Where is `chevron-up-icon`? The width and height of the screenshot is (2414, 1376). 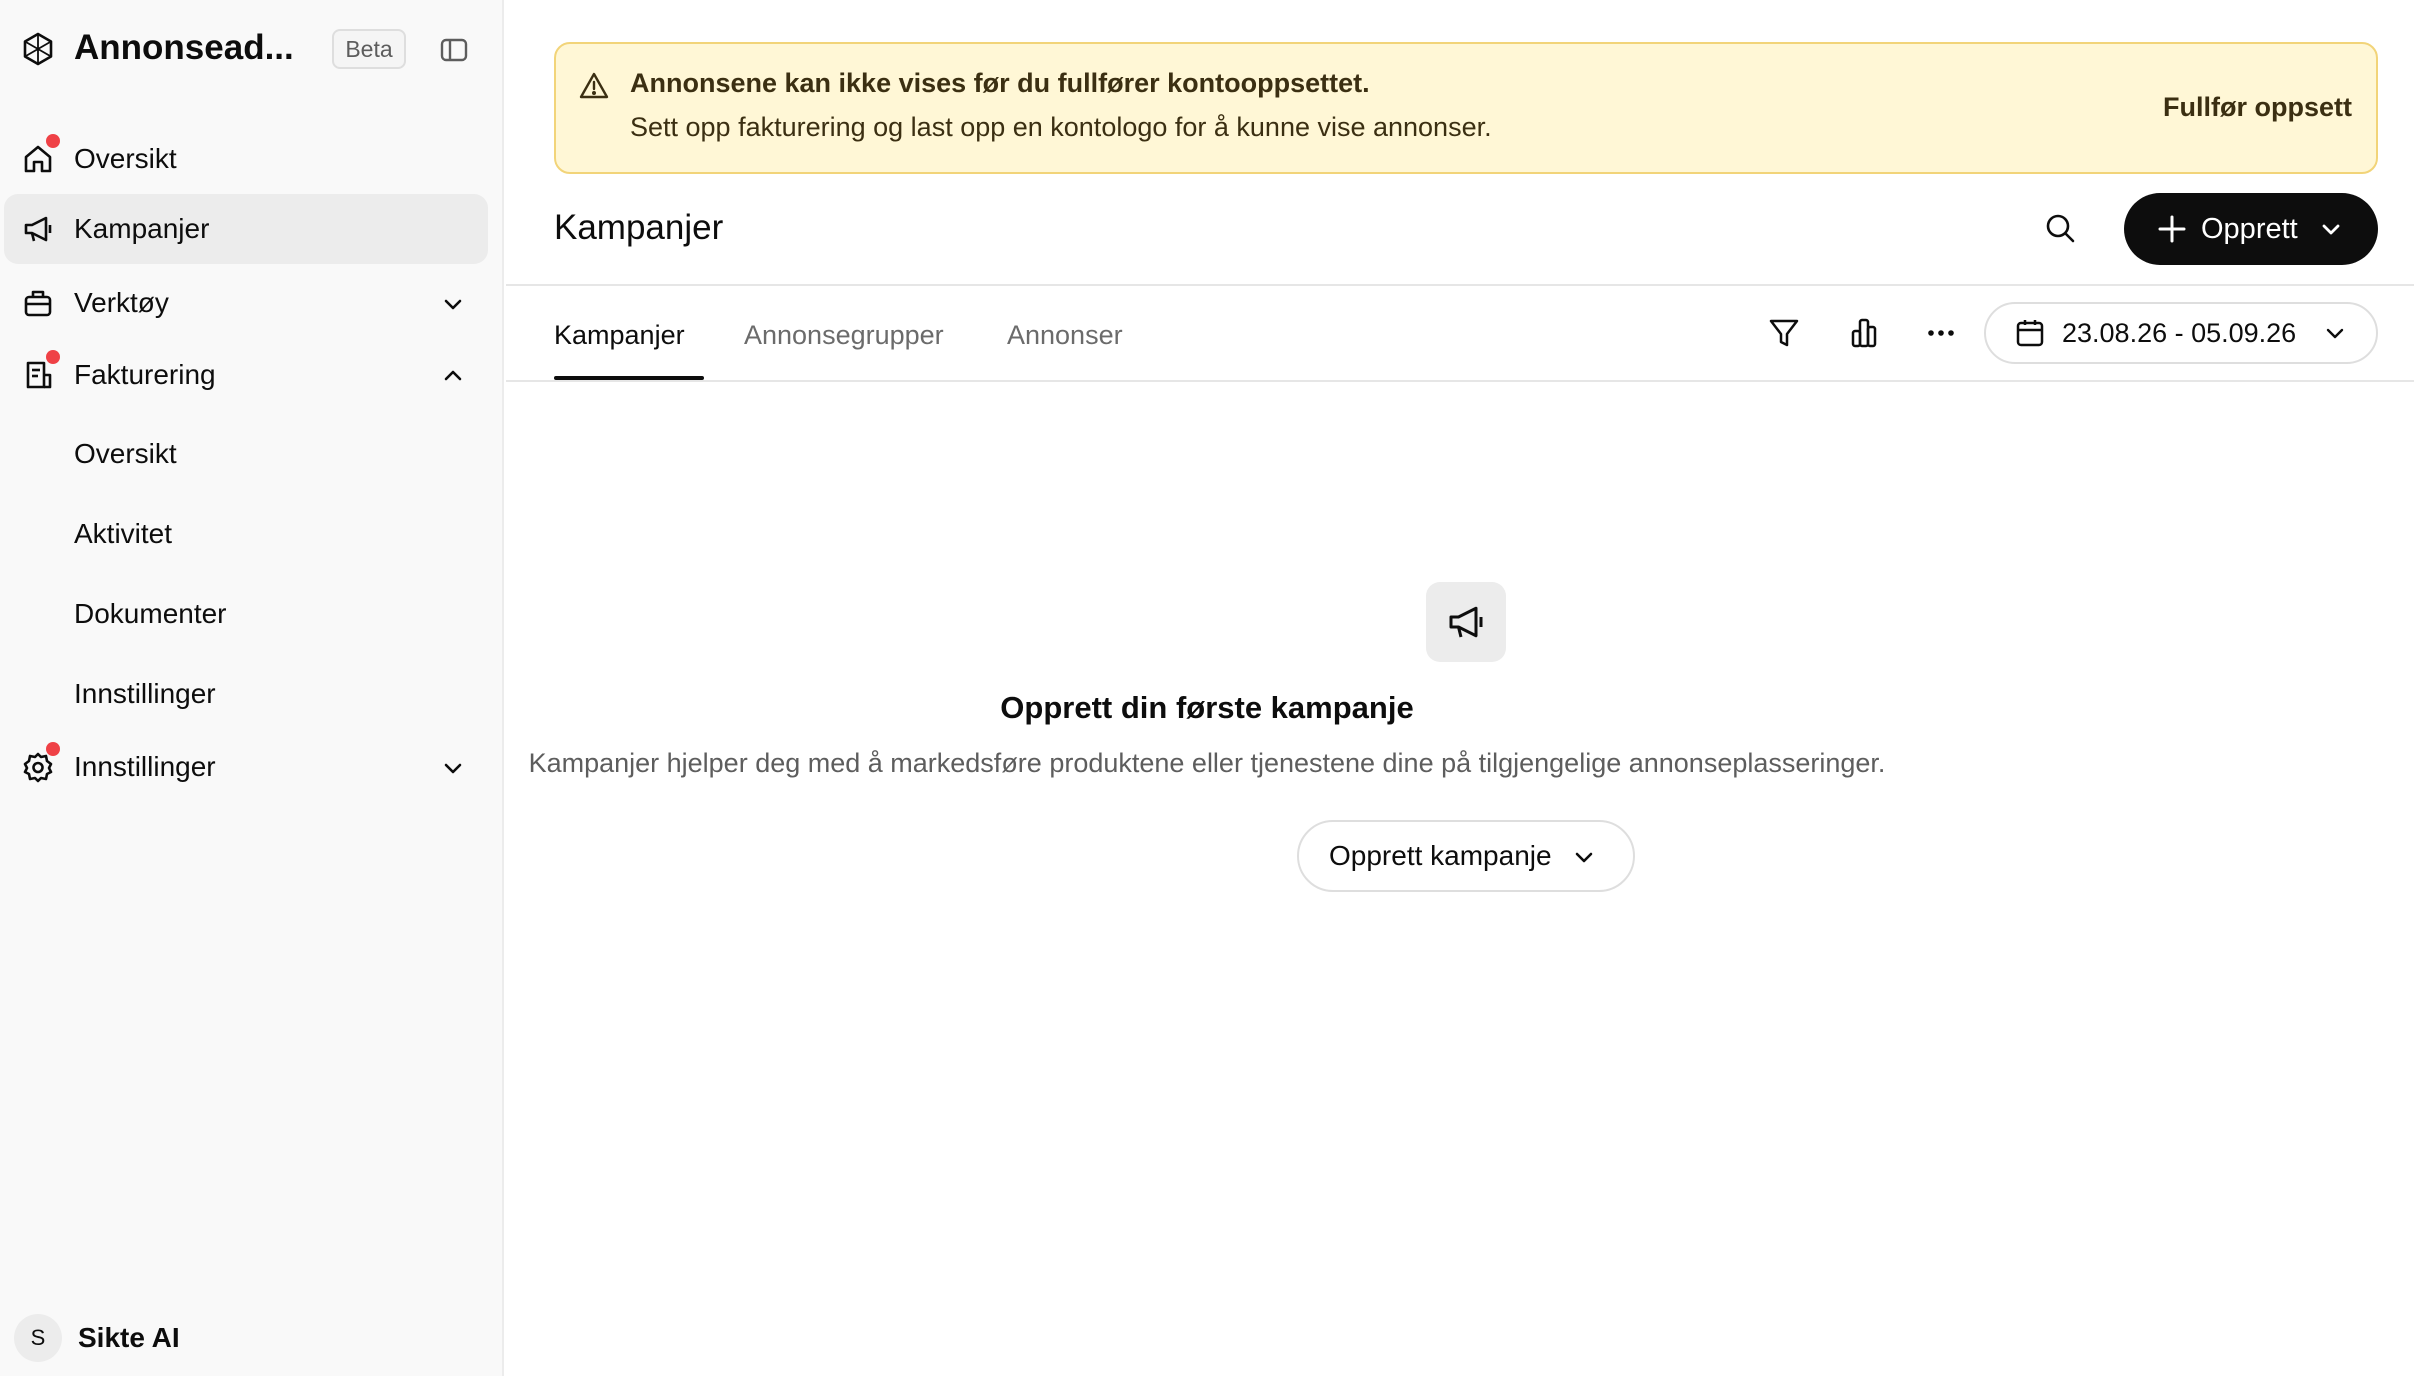
chevron-up-icon is located at coordinates (453, 376).